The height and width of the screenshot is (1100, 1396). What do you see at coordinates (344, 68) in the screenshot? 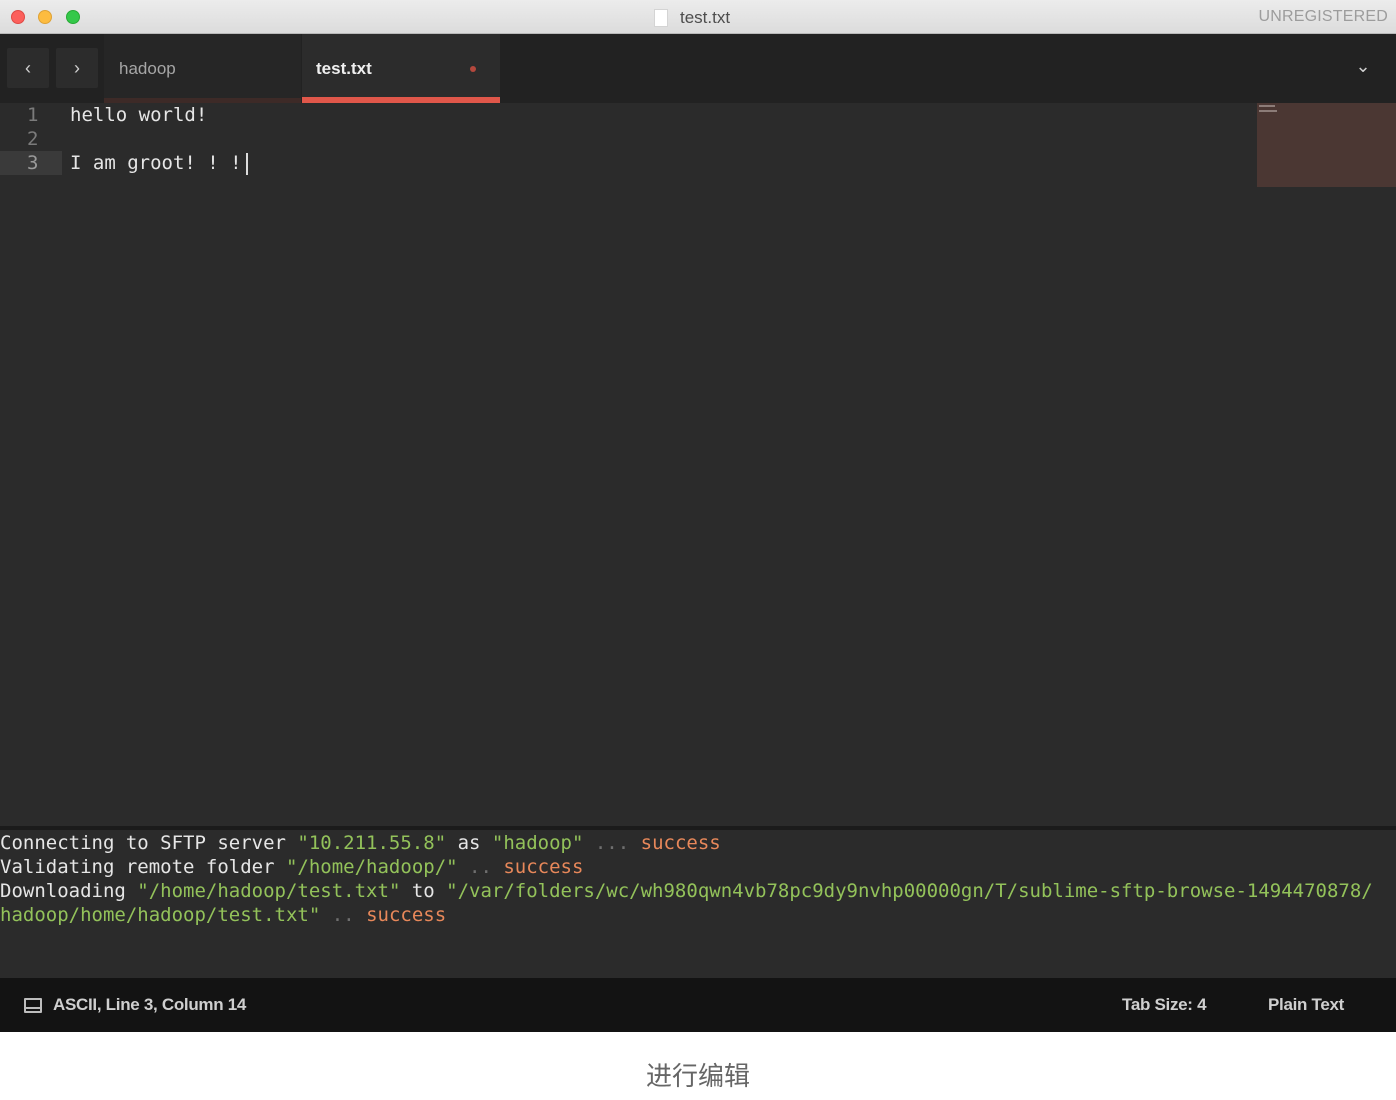
I see `tab-label: test.txt` at bounding box center [344, 68].